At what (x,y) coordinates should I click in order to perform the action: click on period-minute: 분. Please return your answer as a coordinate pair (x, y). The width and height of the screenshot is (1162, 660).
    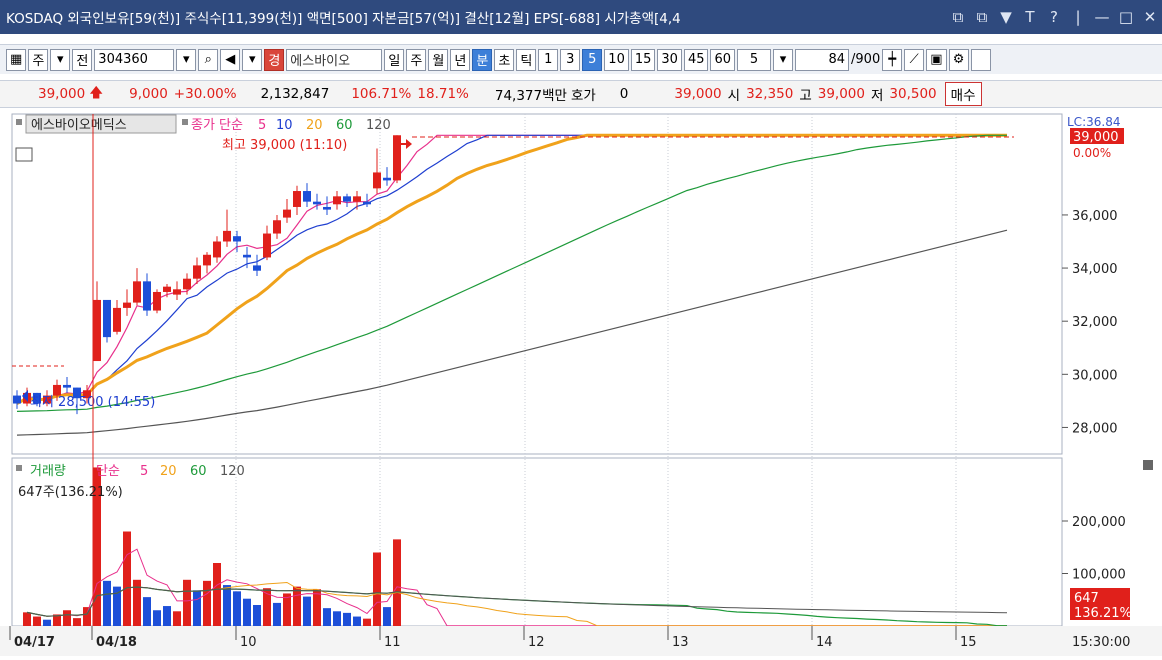
    Looking at the image, I should click on (482, 59).